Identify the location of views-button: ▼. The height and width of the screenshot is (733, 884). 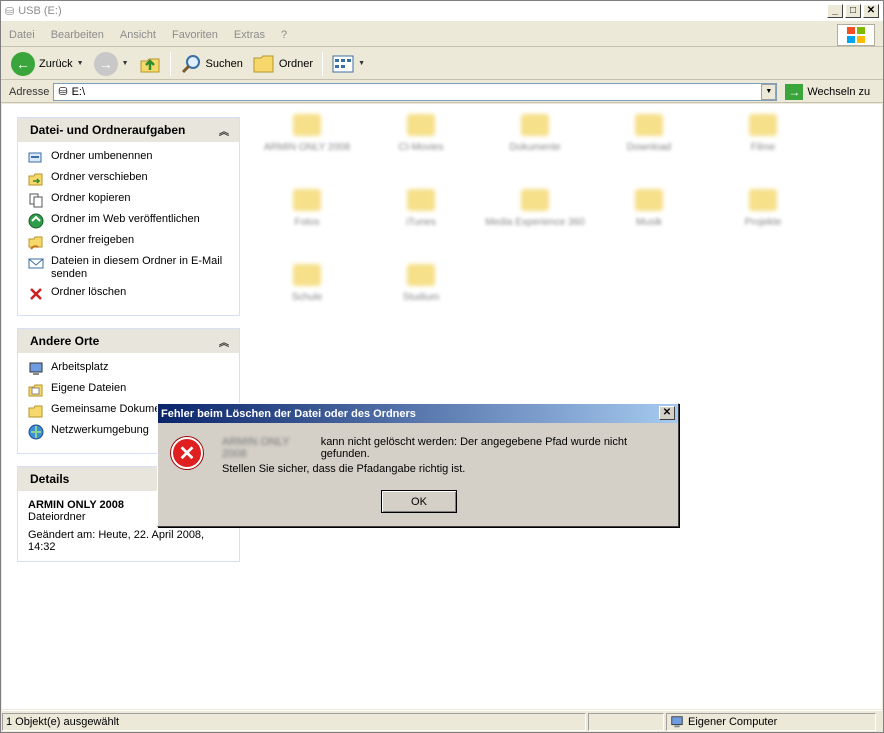
(348, 64).